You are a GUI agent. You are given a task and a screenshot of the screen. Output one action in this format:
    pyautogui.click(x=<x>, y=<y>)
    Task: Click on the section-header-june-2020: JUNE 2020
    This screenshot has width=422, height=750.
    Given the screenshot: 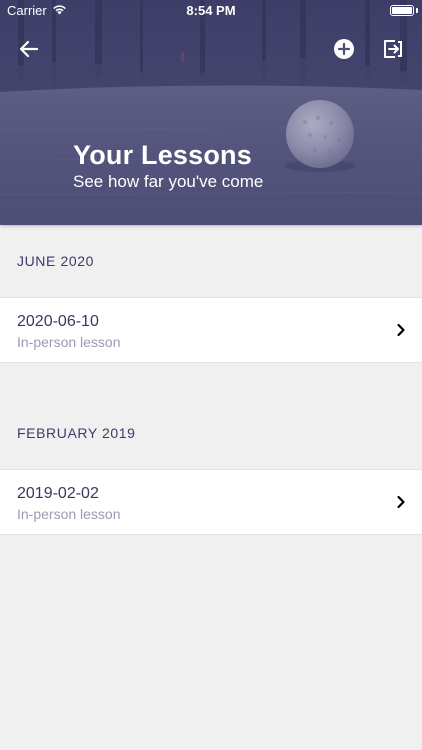 What is the action you would take?
    pyautogui.click(x=55, y=261)
    